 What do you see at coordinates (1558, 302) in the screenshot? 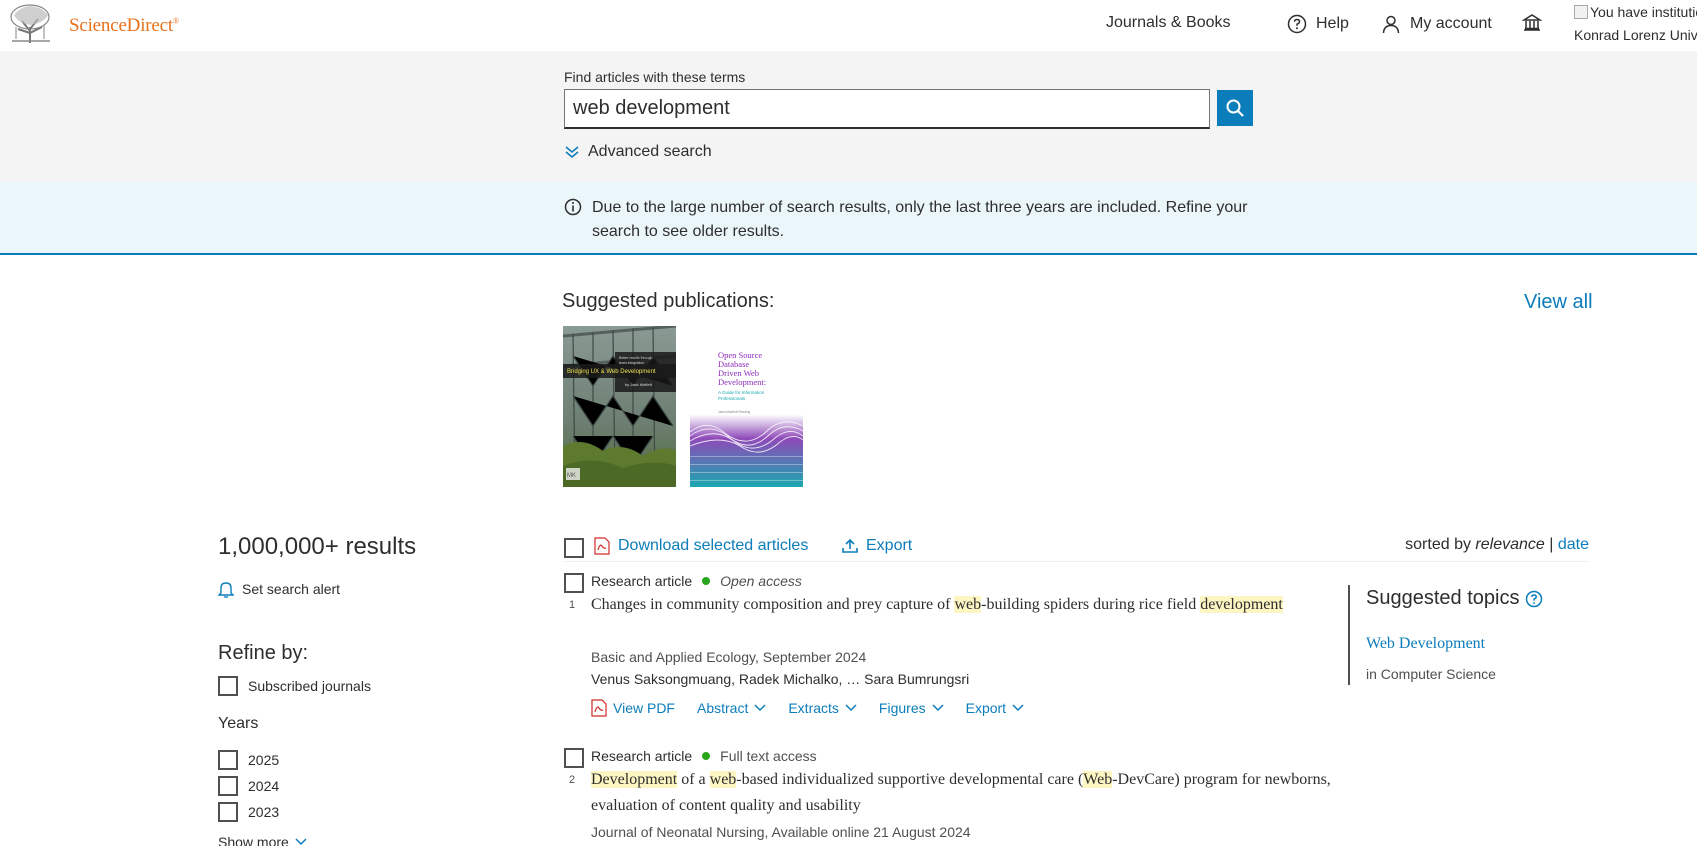
I see `view-all-link: View all` at bounding box center [1558, 302].